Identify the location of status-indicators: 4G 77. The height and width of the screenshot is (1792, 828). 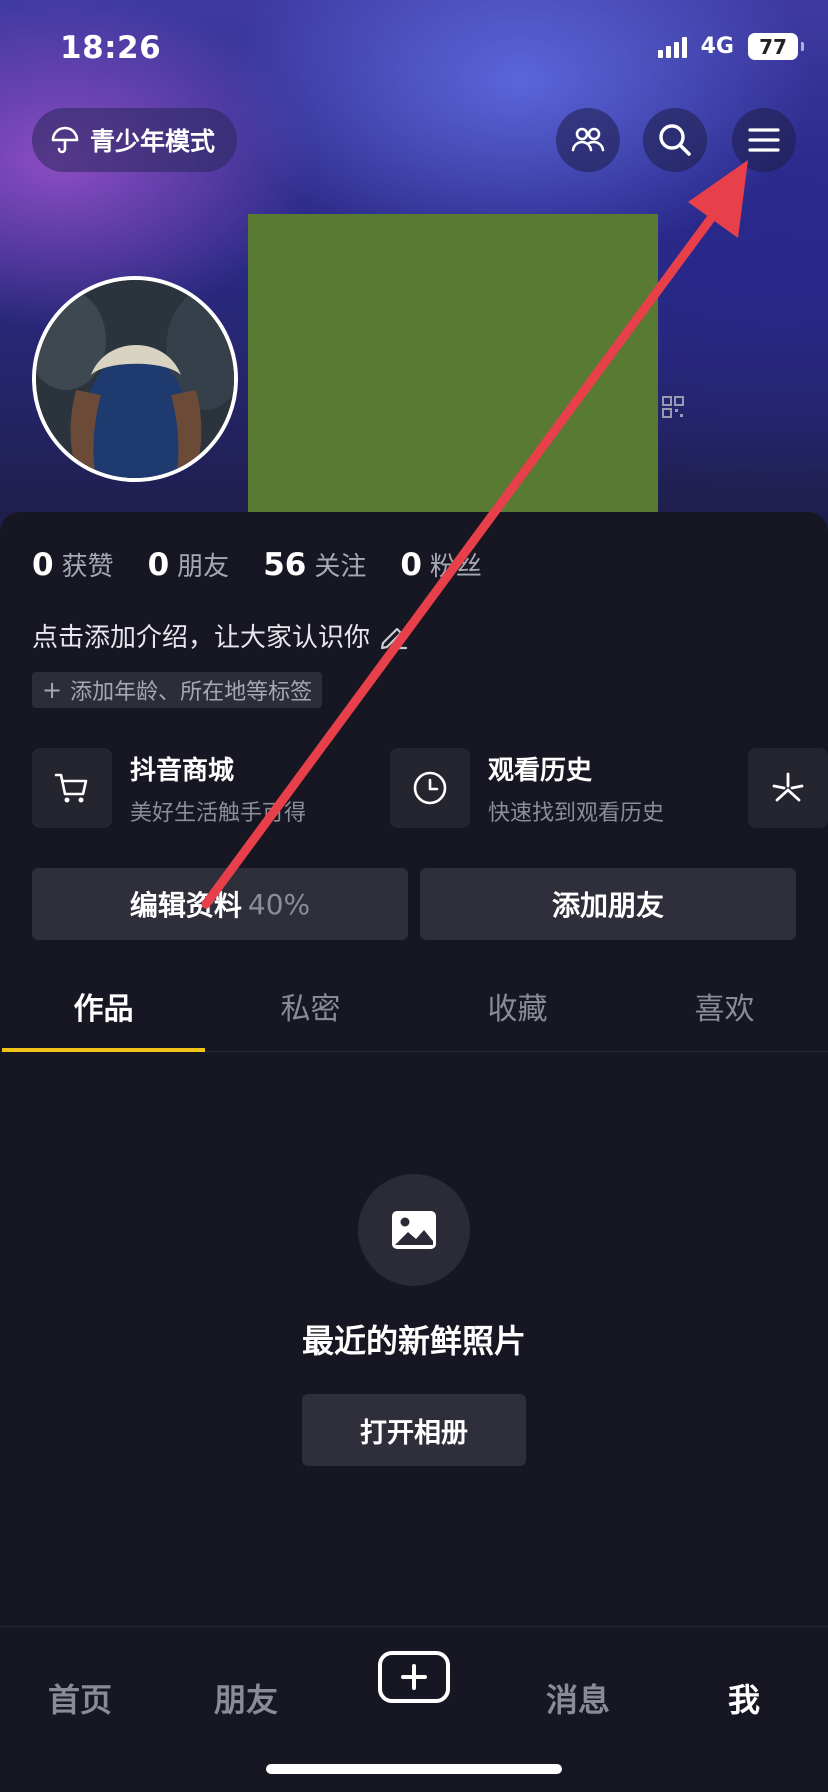
(730, 46).